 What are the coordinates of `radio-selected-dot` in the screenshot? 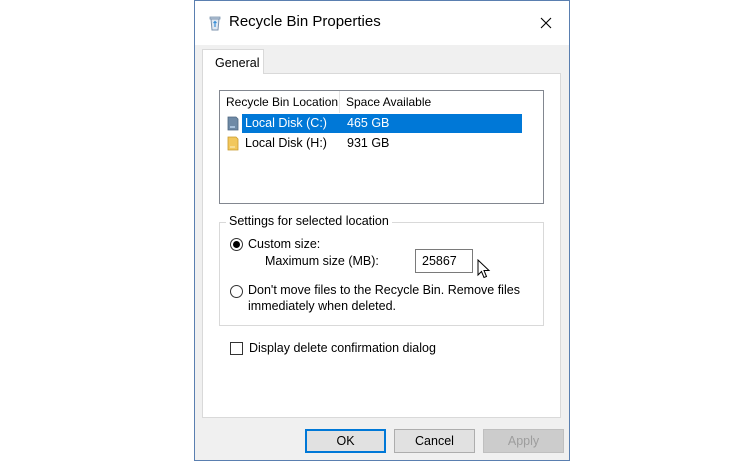 It's located at (236, 244).